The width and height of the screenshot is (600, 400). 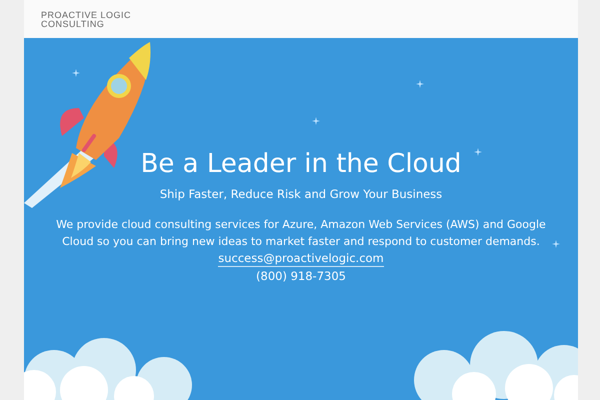 What do you see at coordinates (301, 276) in the screenshot?
I see `phone-number: (800) 918-7305` at bounding box center [301, 276].